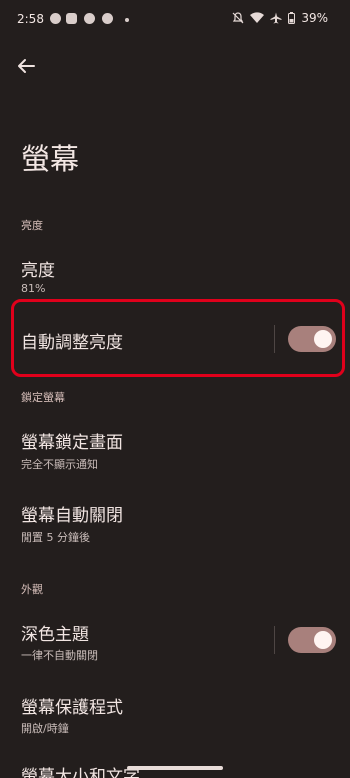  What do you see at coordinates (71, 18) in the screenshot?
I see `youtube-icon` at bounding box center [71, 18].